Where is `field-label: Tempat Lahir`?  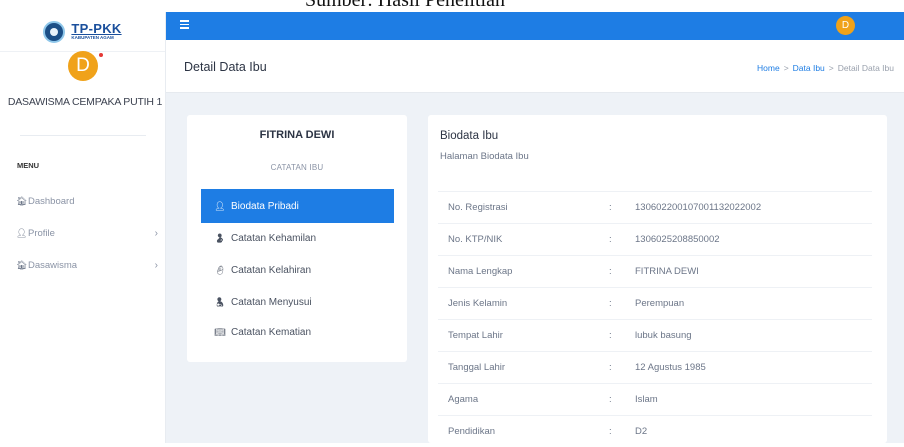 field-label: Tempat Lahir is located at coordinates (475, 335).